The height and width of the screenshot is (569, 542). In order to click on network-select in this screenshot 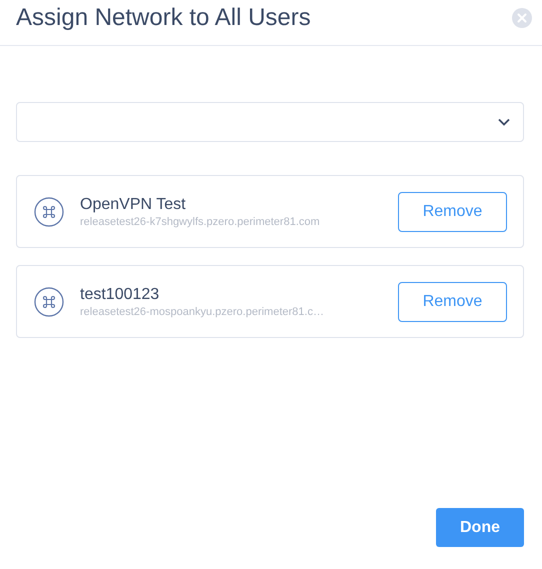, I will do `click(270, 122)`.